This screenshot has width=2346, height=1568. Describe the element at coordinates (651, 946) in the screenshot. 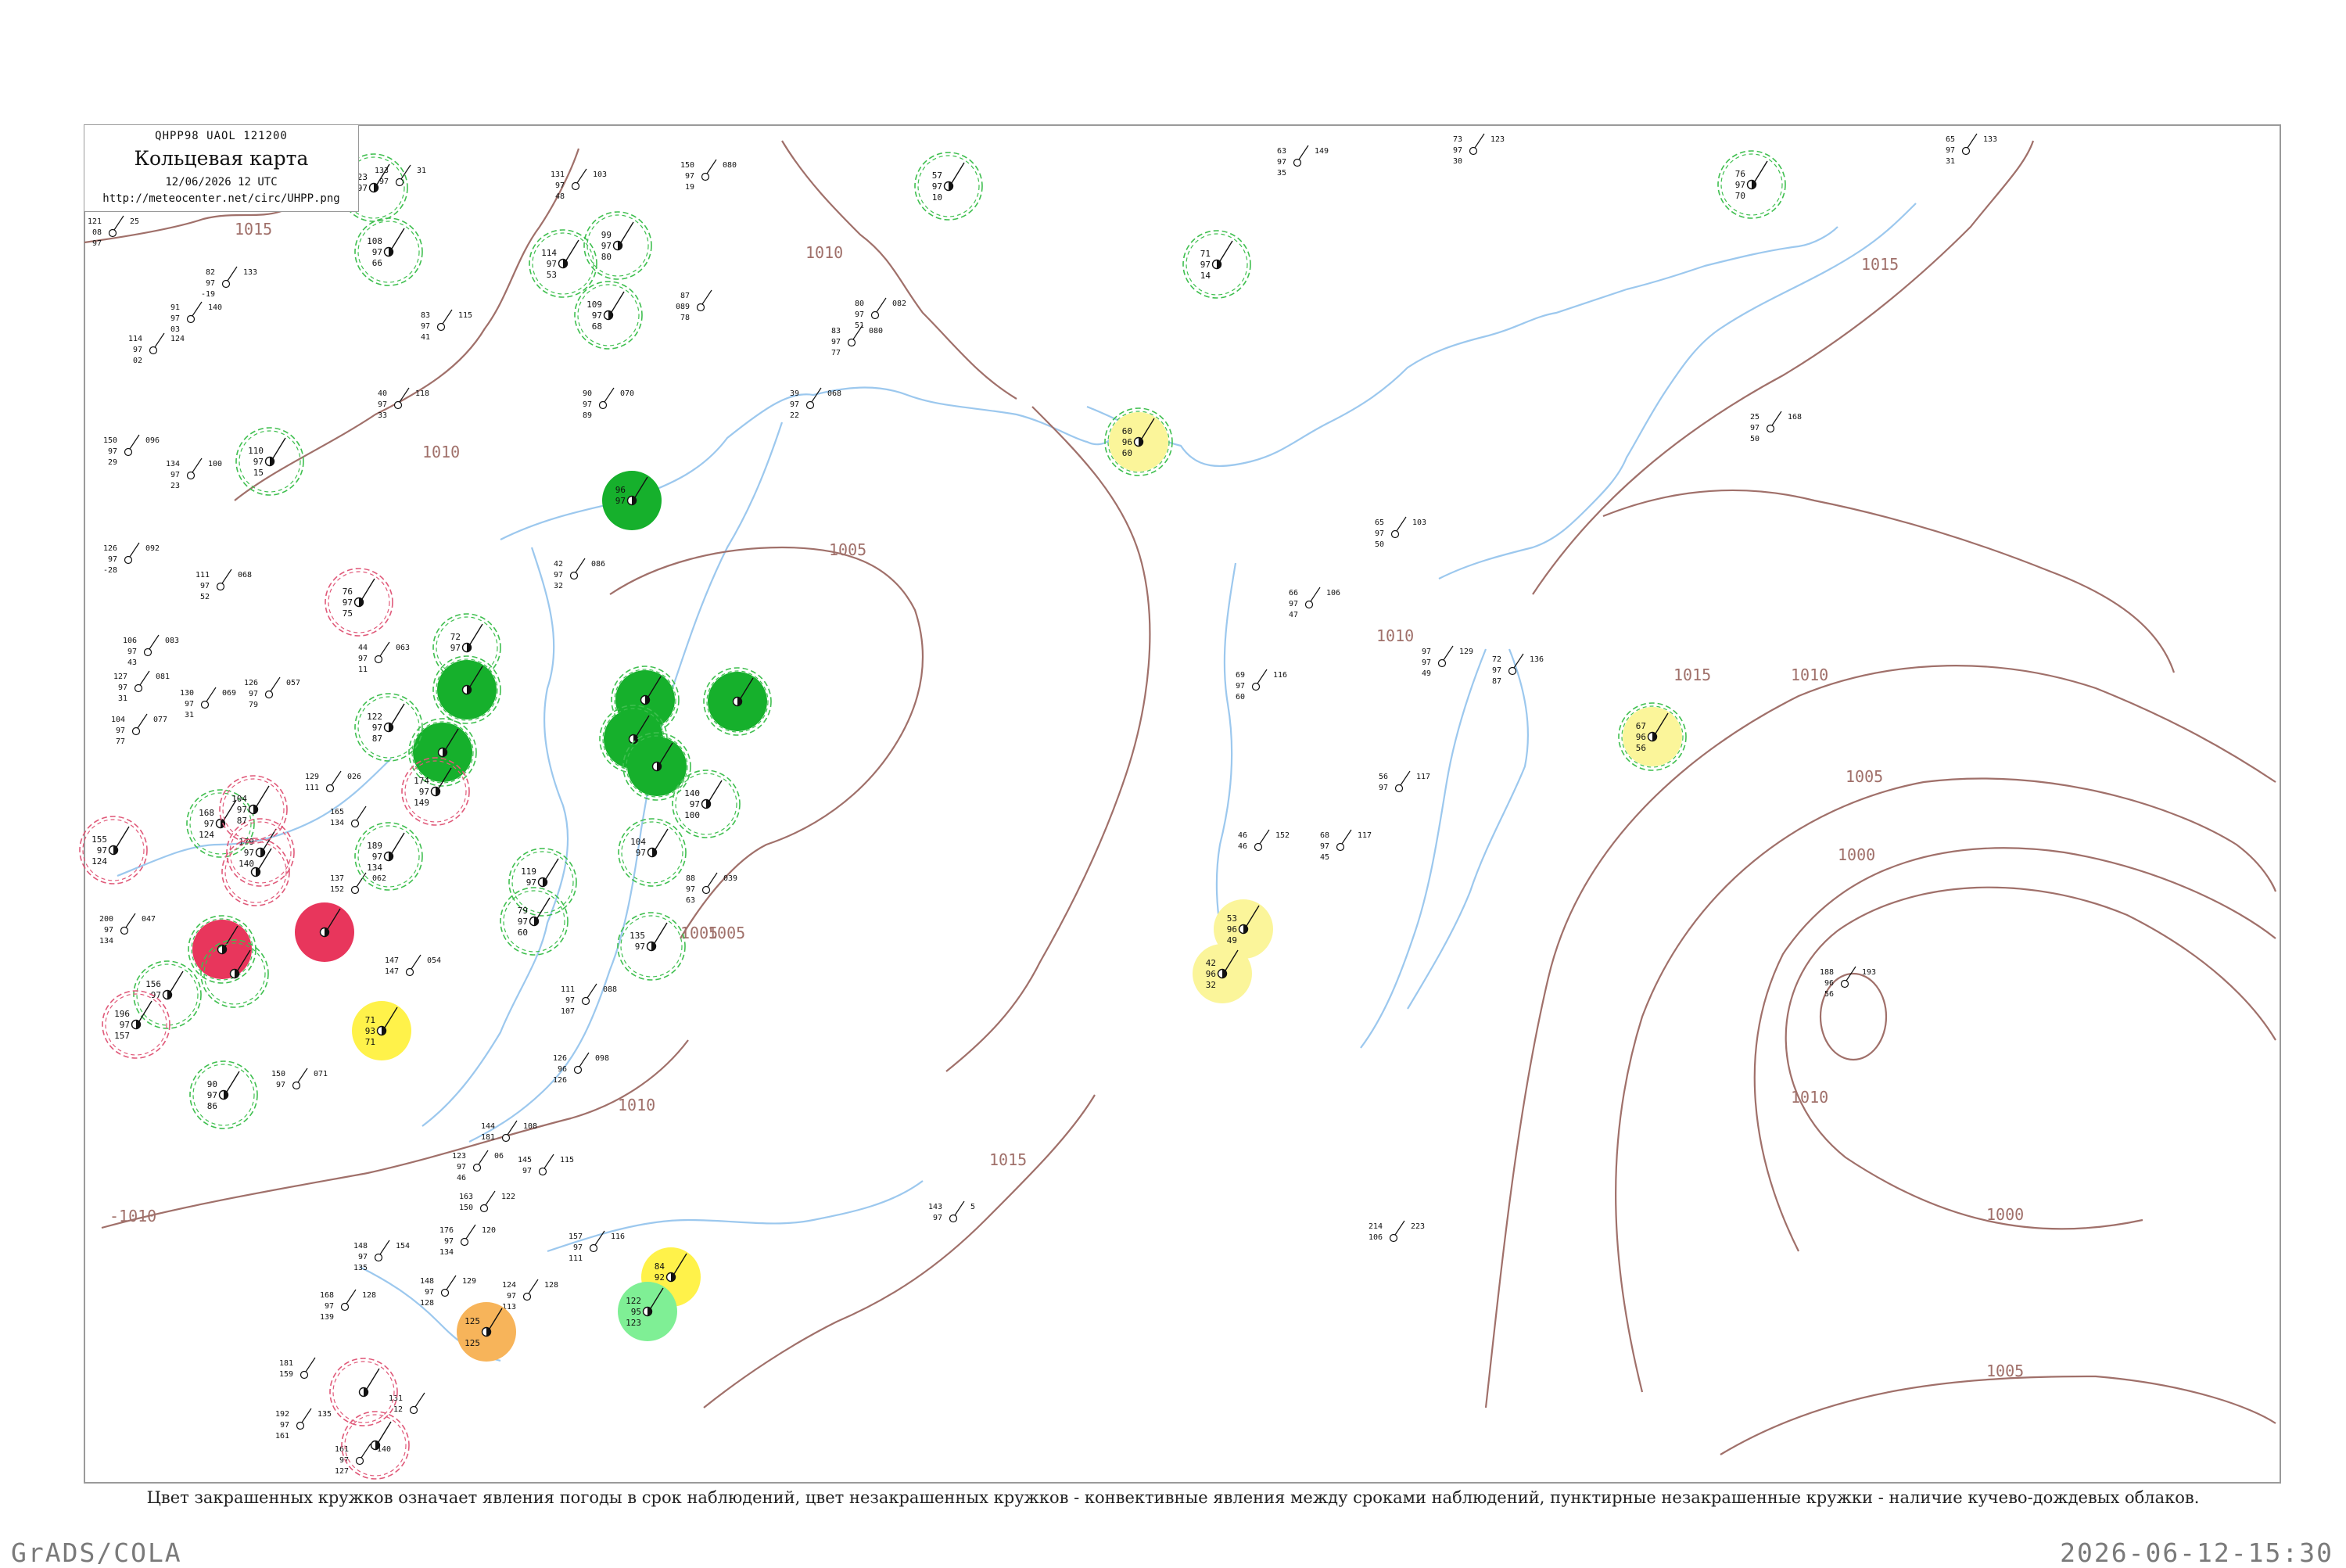

I see `station-marker: 13597` at that location.